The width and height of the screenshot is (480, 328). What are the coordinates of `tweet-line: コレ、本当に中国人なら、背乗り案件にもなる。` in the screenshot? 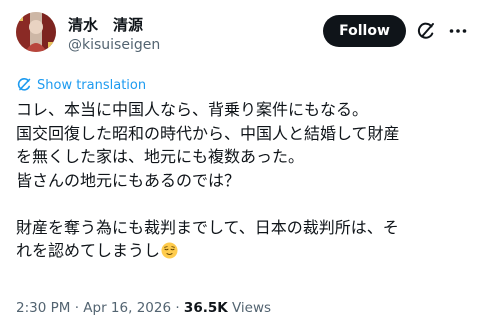 It's located at (192, 109).